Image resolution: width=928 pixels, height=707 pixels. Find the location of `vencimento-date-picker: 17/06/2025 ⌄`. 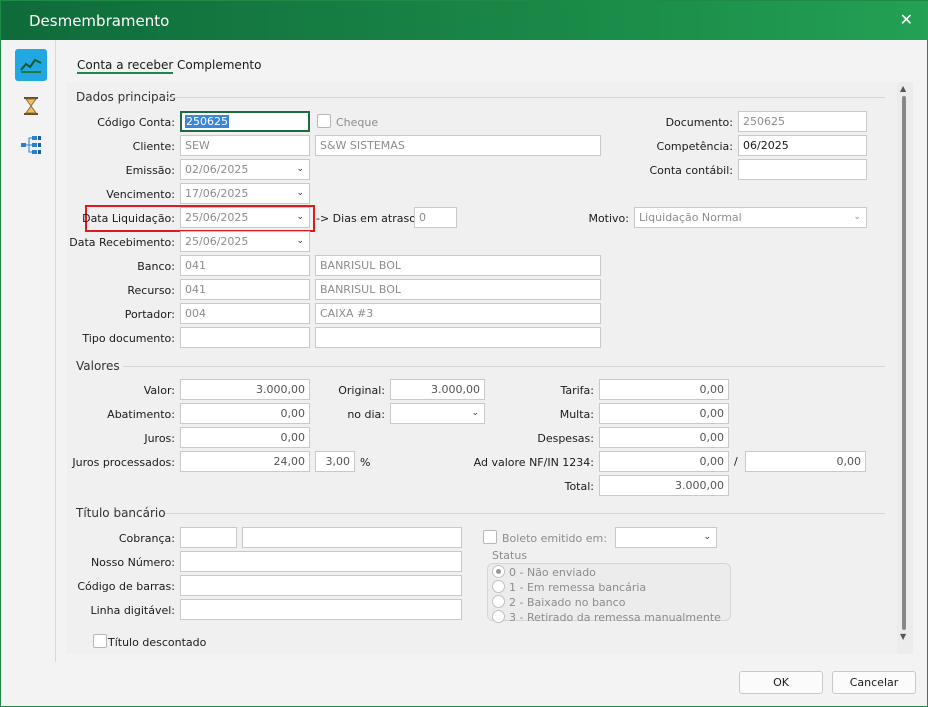

vencimento-date-picker: 17/06/2025 ⌄ is located at coordinates (245, 193).